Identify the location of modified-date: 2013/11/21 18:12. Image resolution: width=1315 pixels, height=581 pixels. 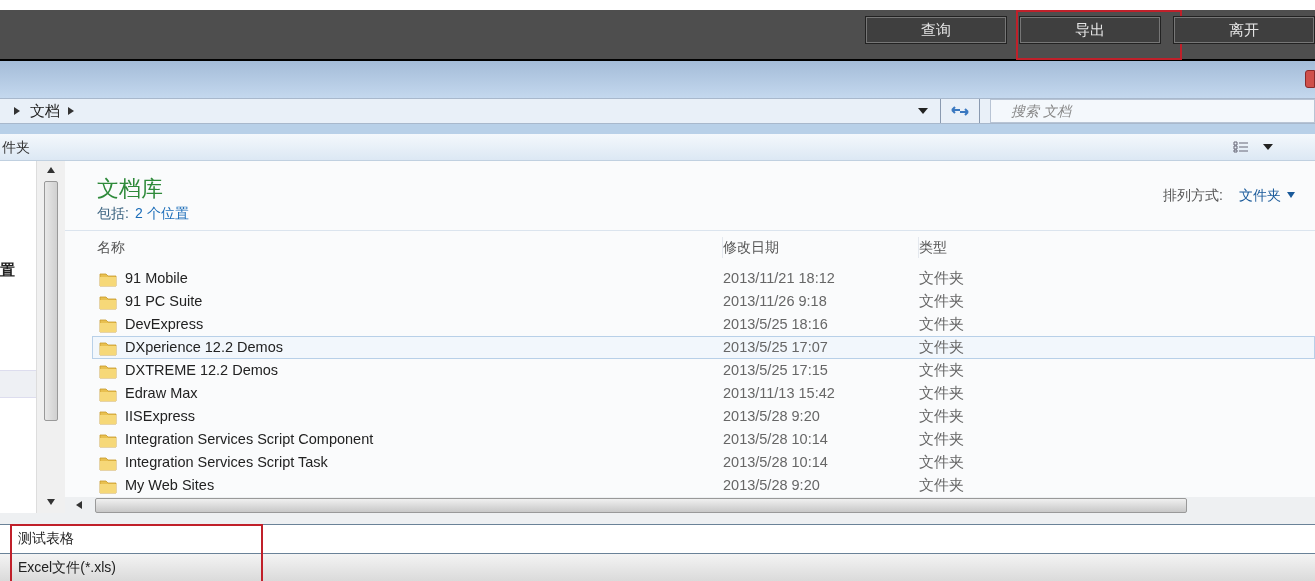
(779, 278).